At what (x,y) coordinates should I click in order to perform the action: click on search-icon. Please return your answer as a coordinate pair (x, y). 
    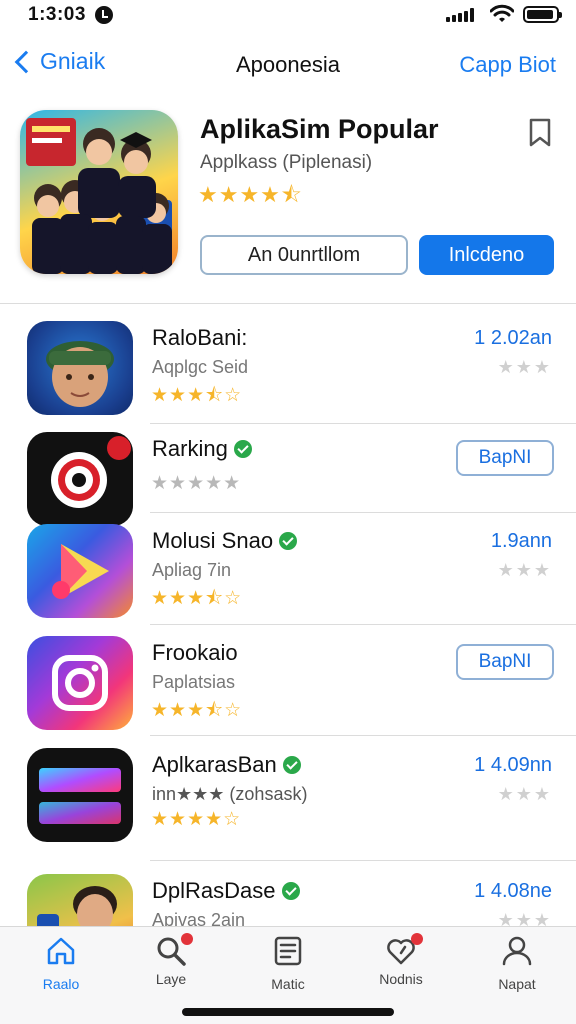
    Looking at the image, I should click on (174, 950).